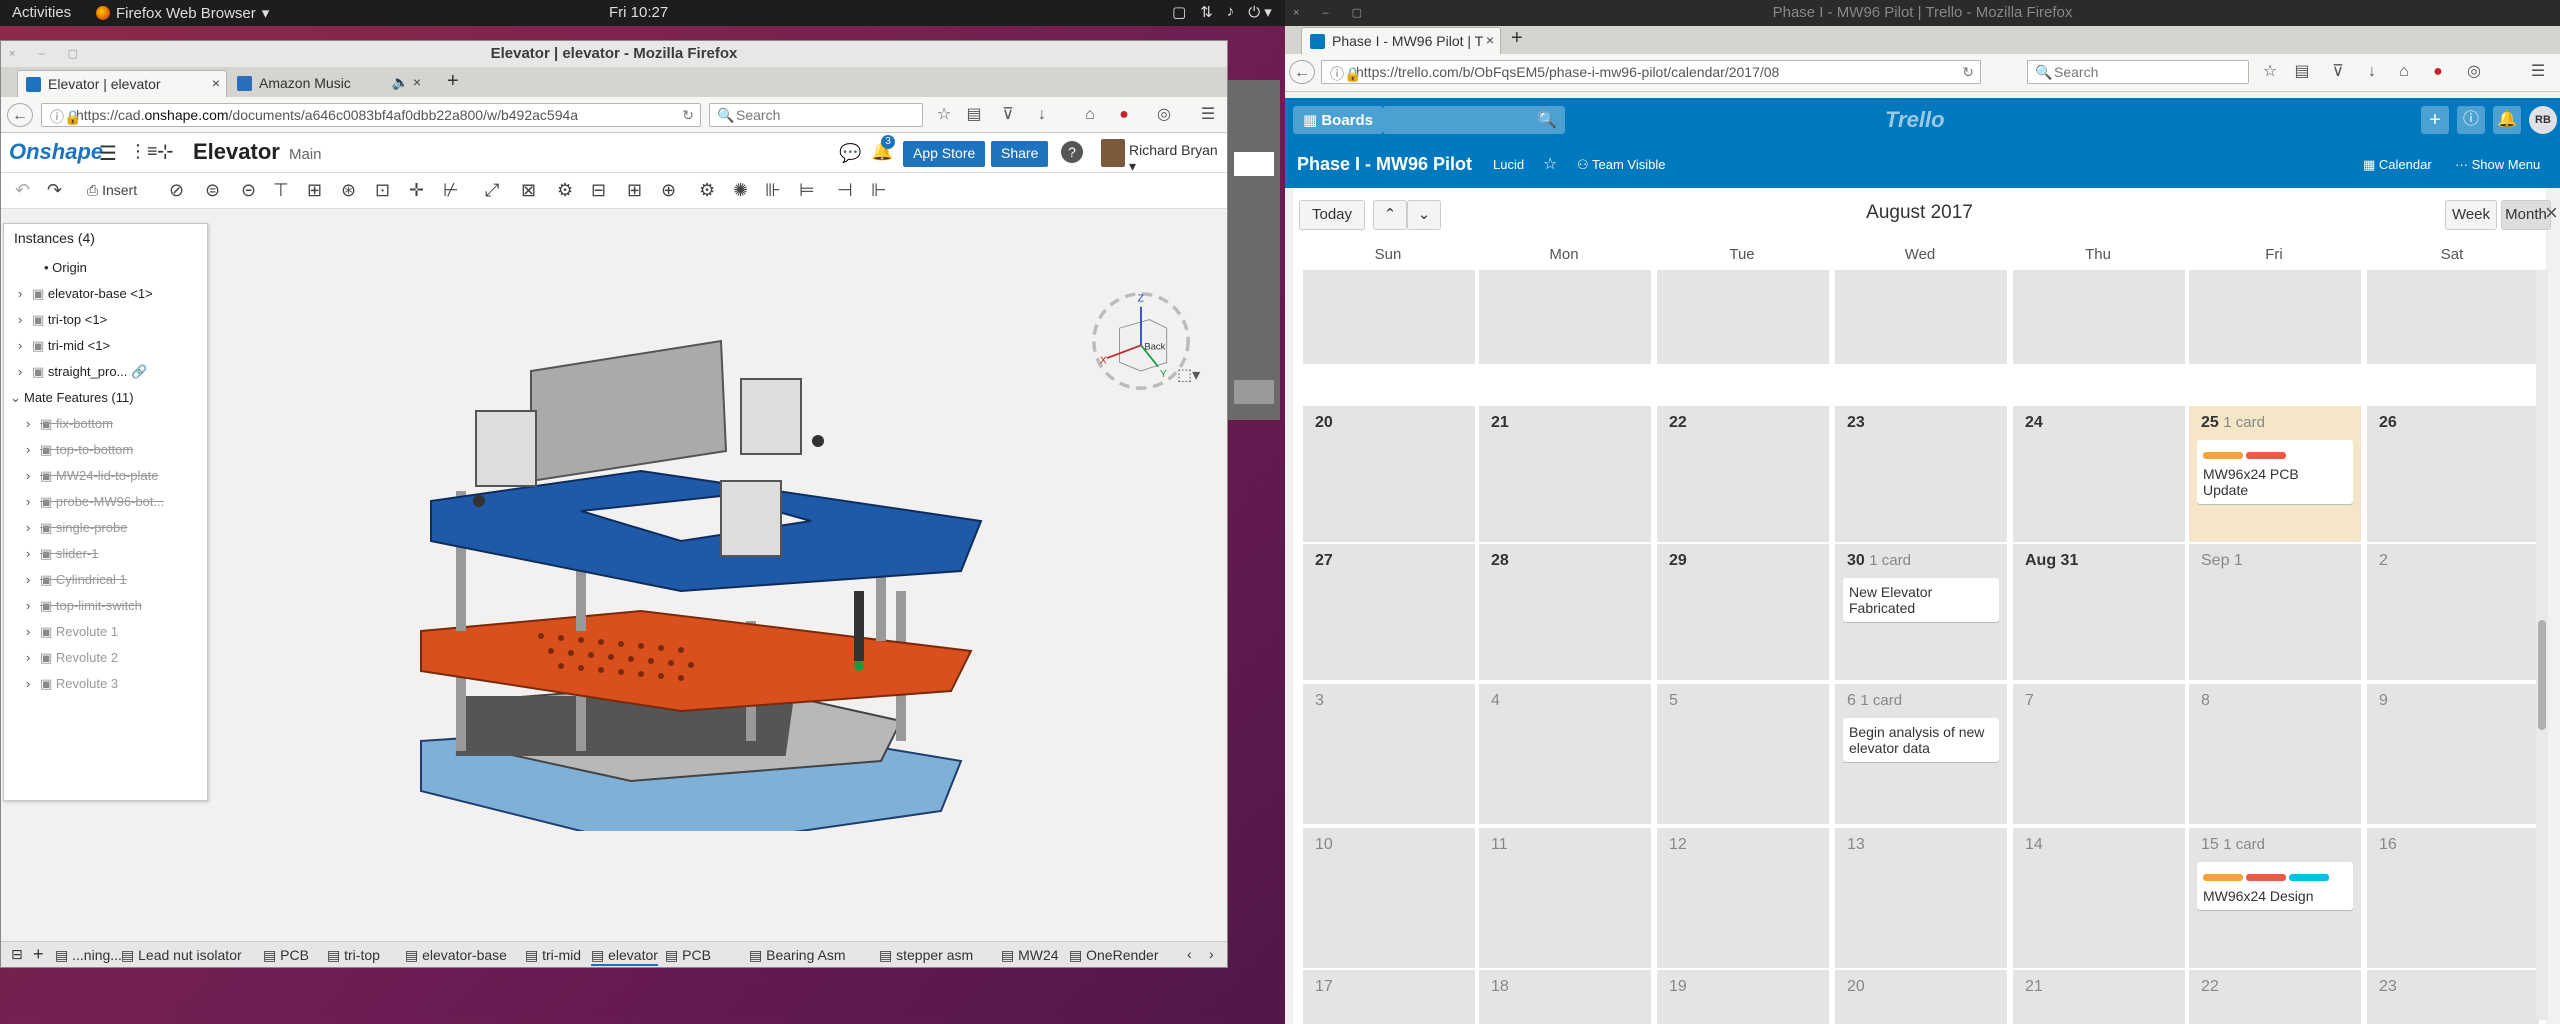 This screenshot has width=2560, height=1024. What do you see at coordinates (329, 83) in the screenshot?
I see `tab-amazon-music: Amazon Music 🔈 ×` at bounding box center [329, 83].